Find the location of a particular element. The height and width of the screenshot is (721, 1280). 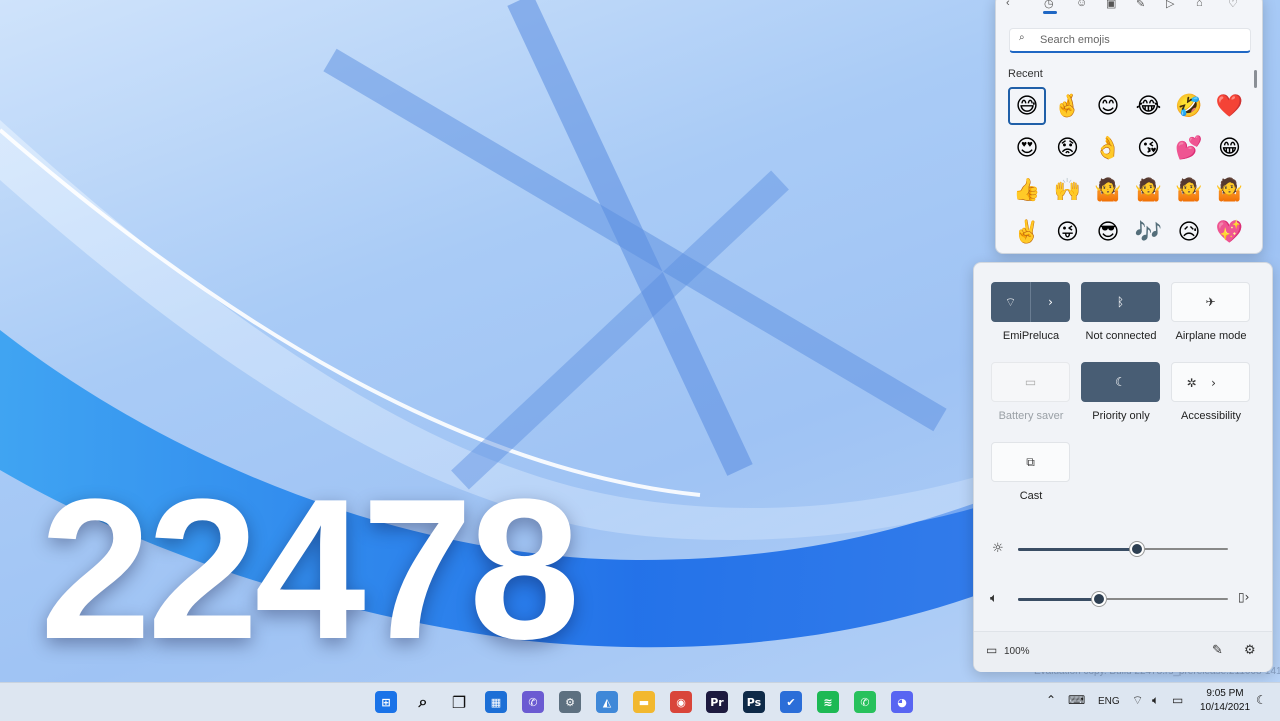

brightness-icon: ☼ is located at coordinates (998, 548).